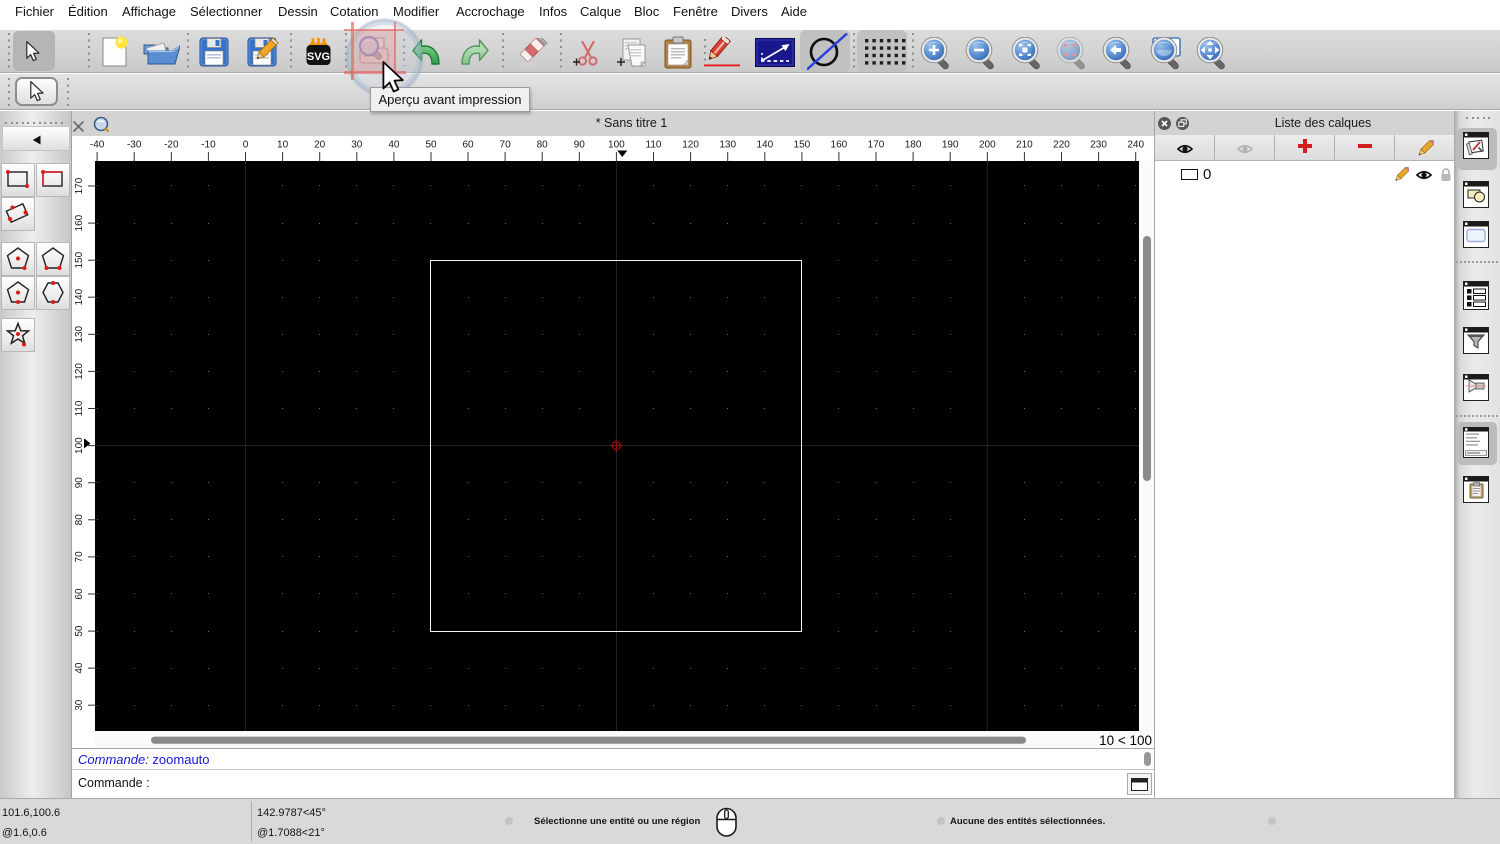 This screenshot has width=1500, height=844. What do you see at coordinates (171, 145) in the screenshot?
I see `svg-text: -20` at bounding box center [171, 145].